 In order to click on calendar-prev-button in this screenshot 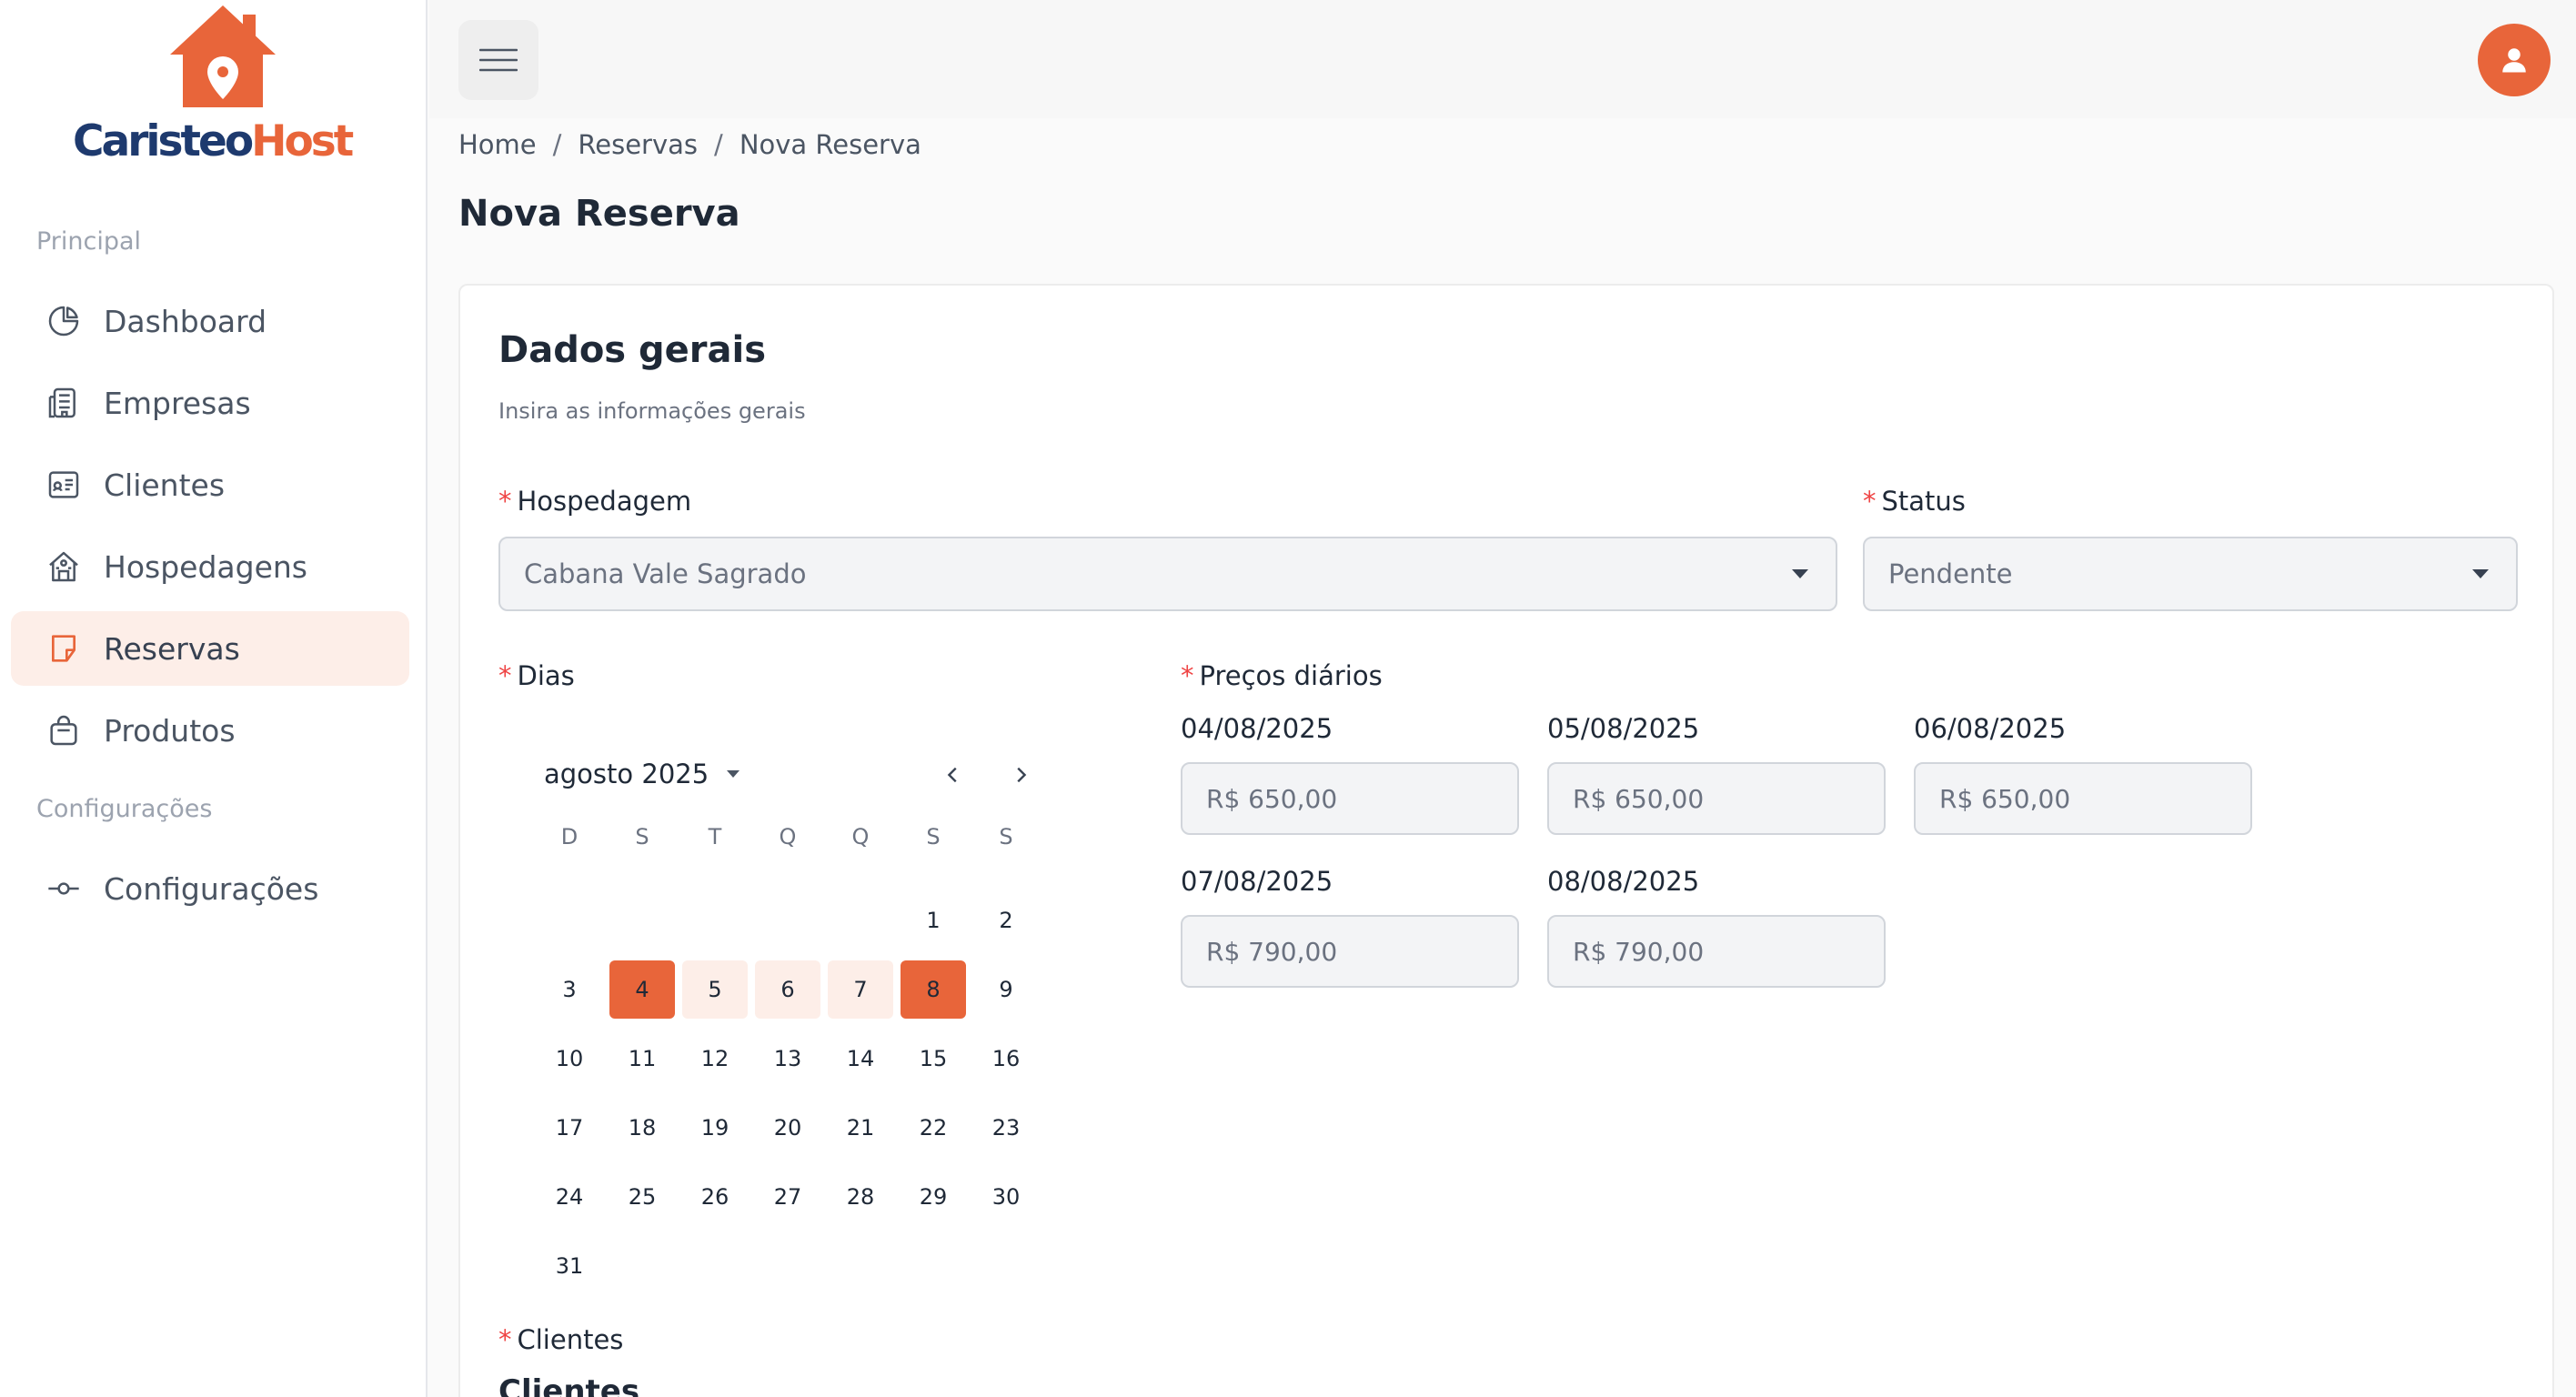, I will do `click(953, 775)`.